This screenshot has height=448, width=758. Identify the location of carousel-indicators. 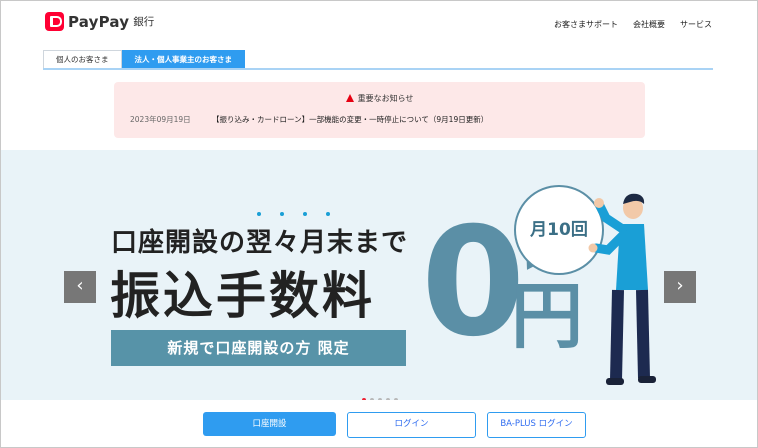
(380, 399).